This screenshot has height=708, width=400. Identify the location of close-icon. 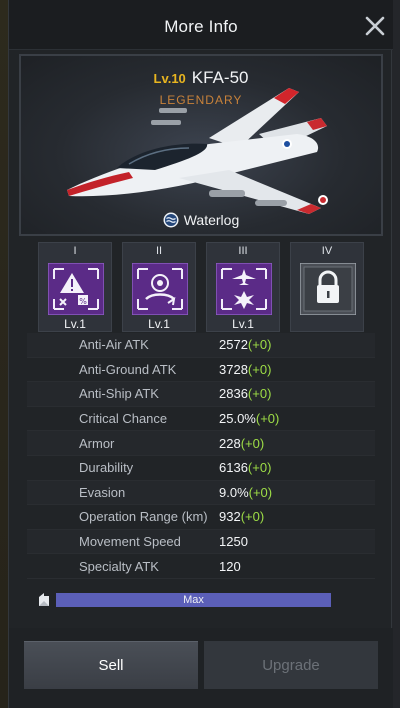
(375, 26).